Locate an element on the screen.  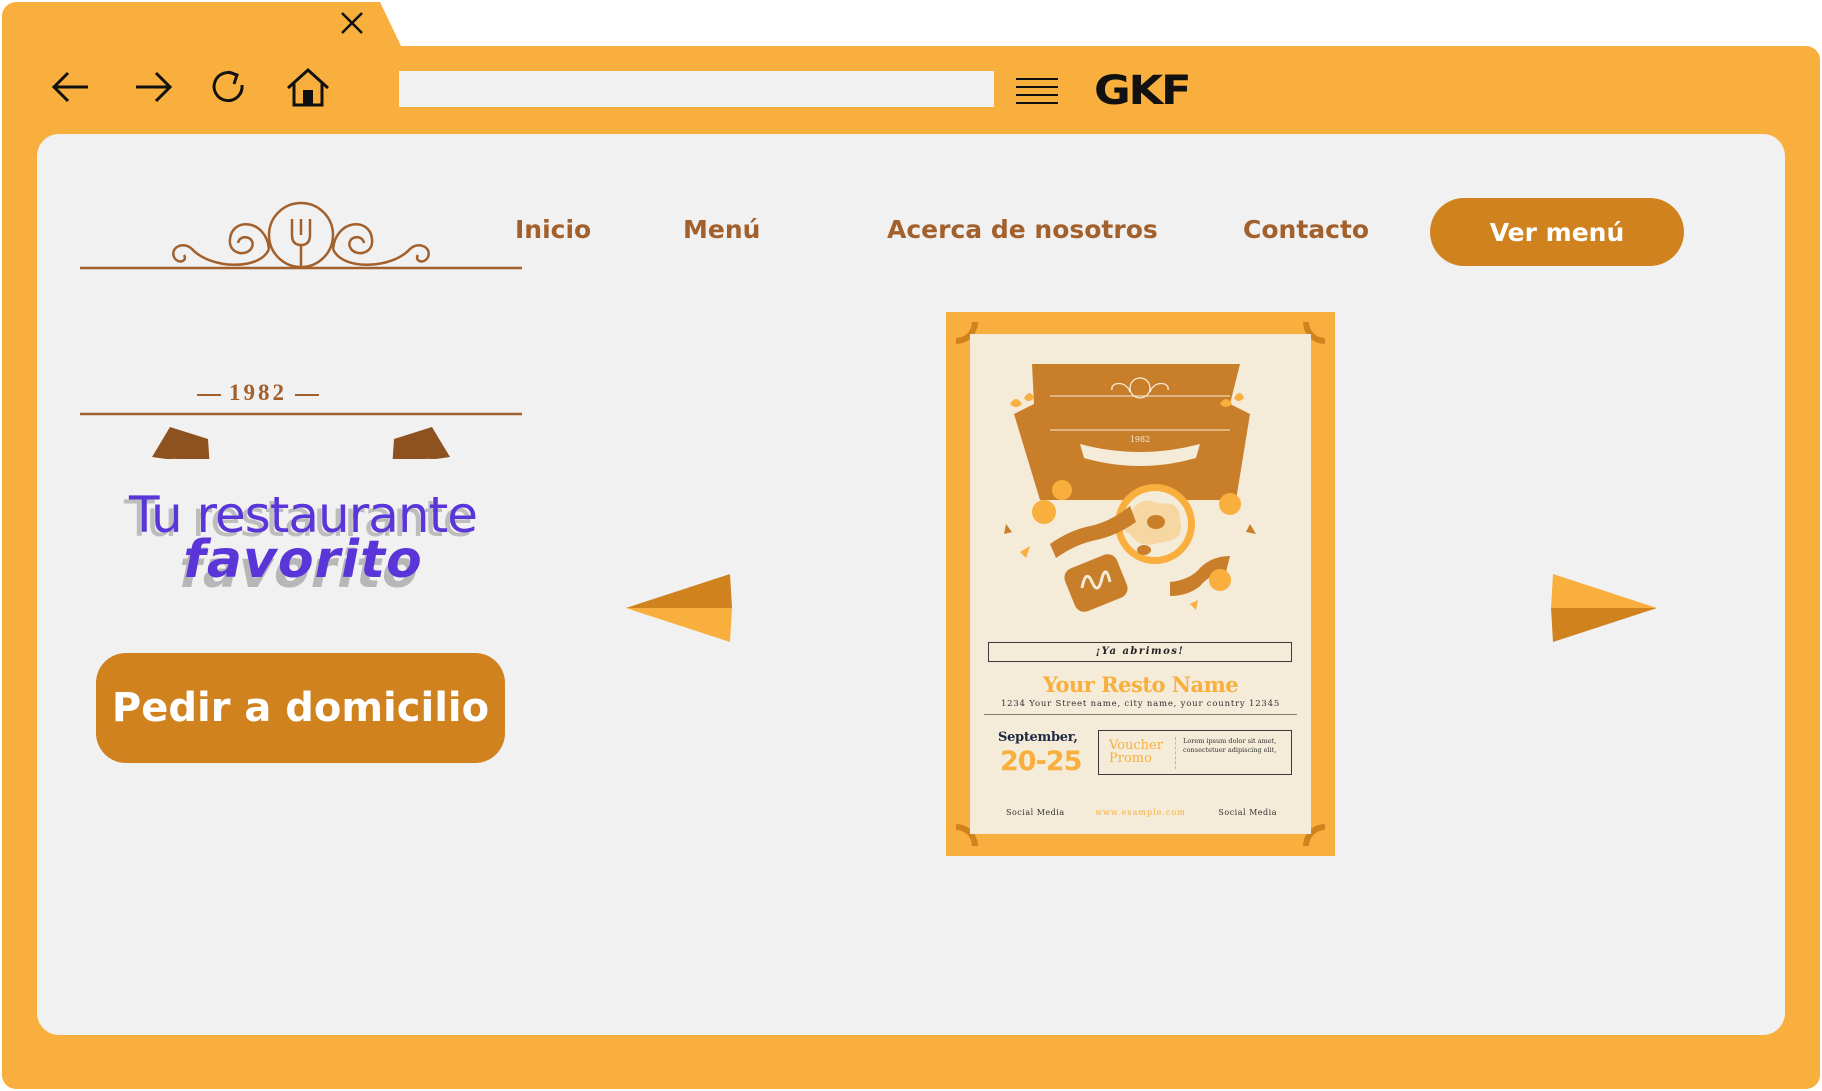
headline-line2: favorito is located at coordinates (303, 560).